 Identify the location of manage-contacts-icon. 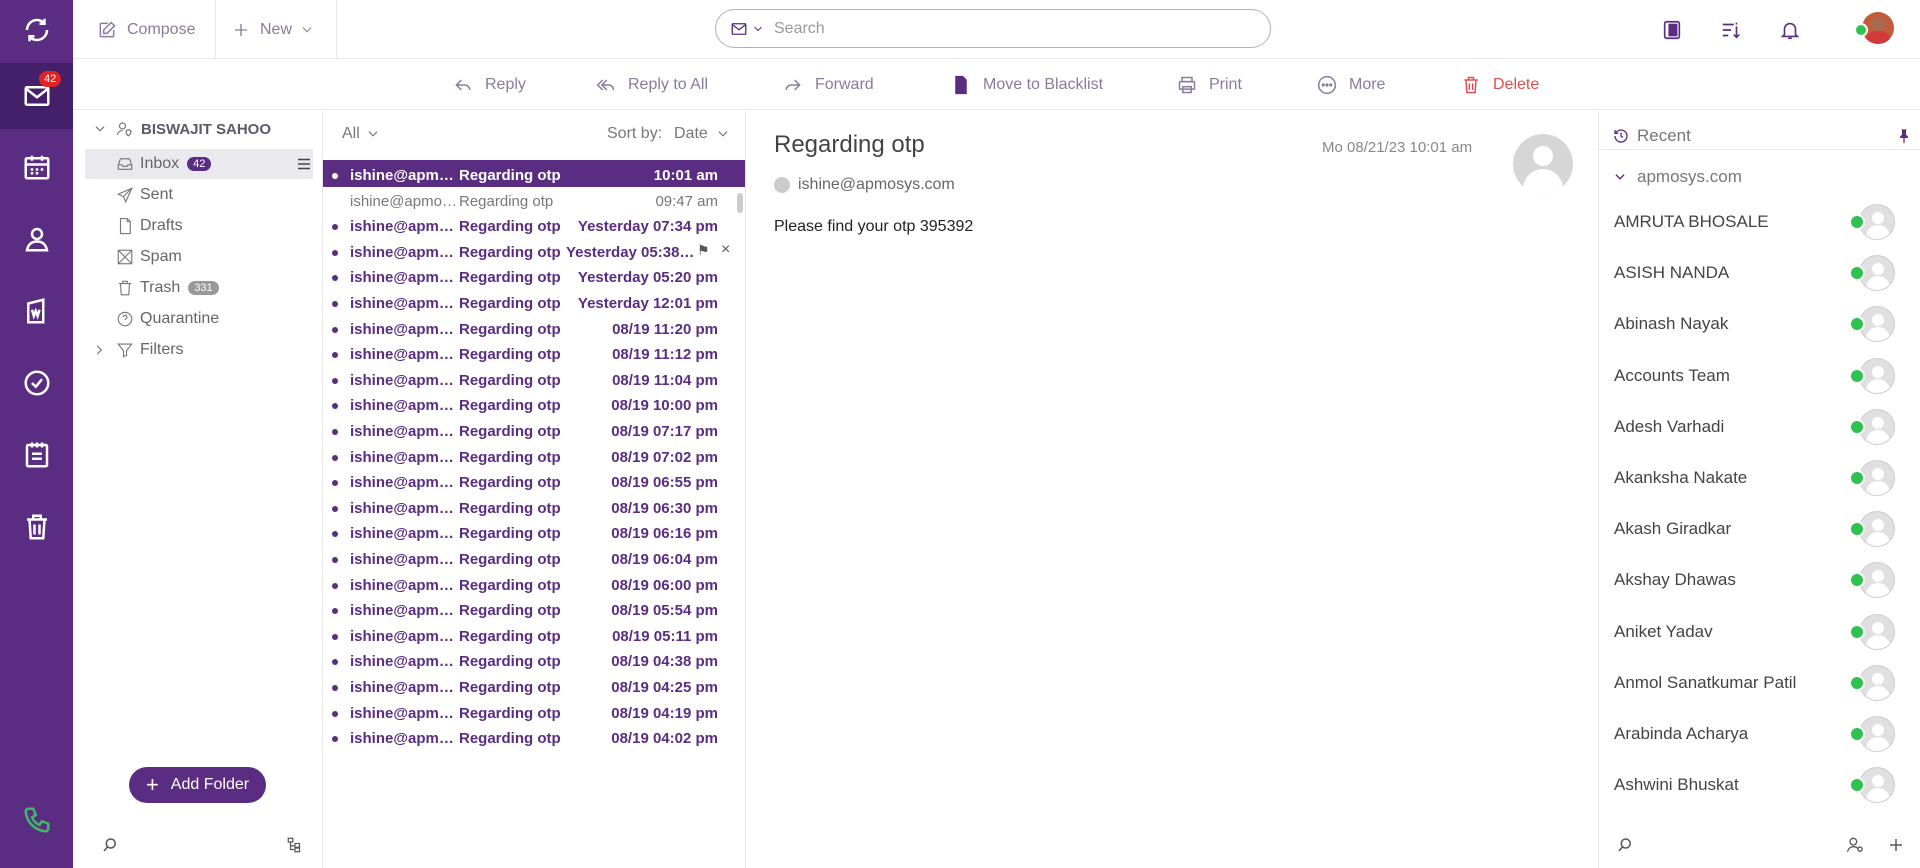
(1855, 845).